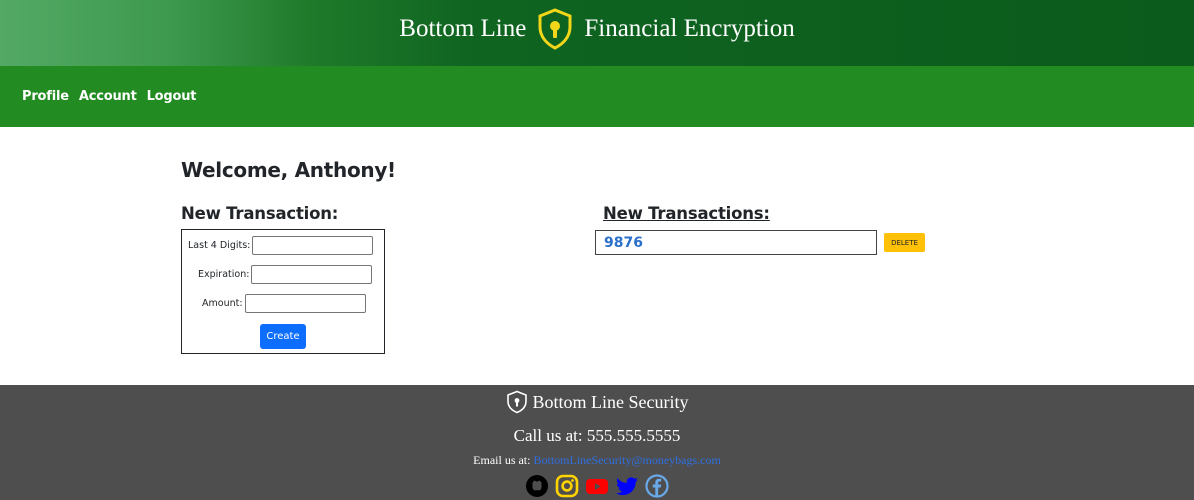 The image size is (1194, 500). Describe the element at coordinates (597, 435) in the screenshot. I see `footer-phone: Call us at: 555.555.5555` at that location.